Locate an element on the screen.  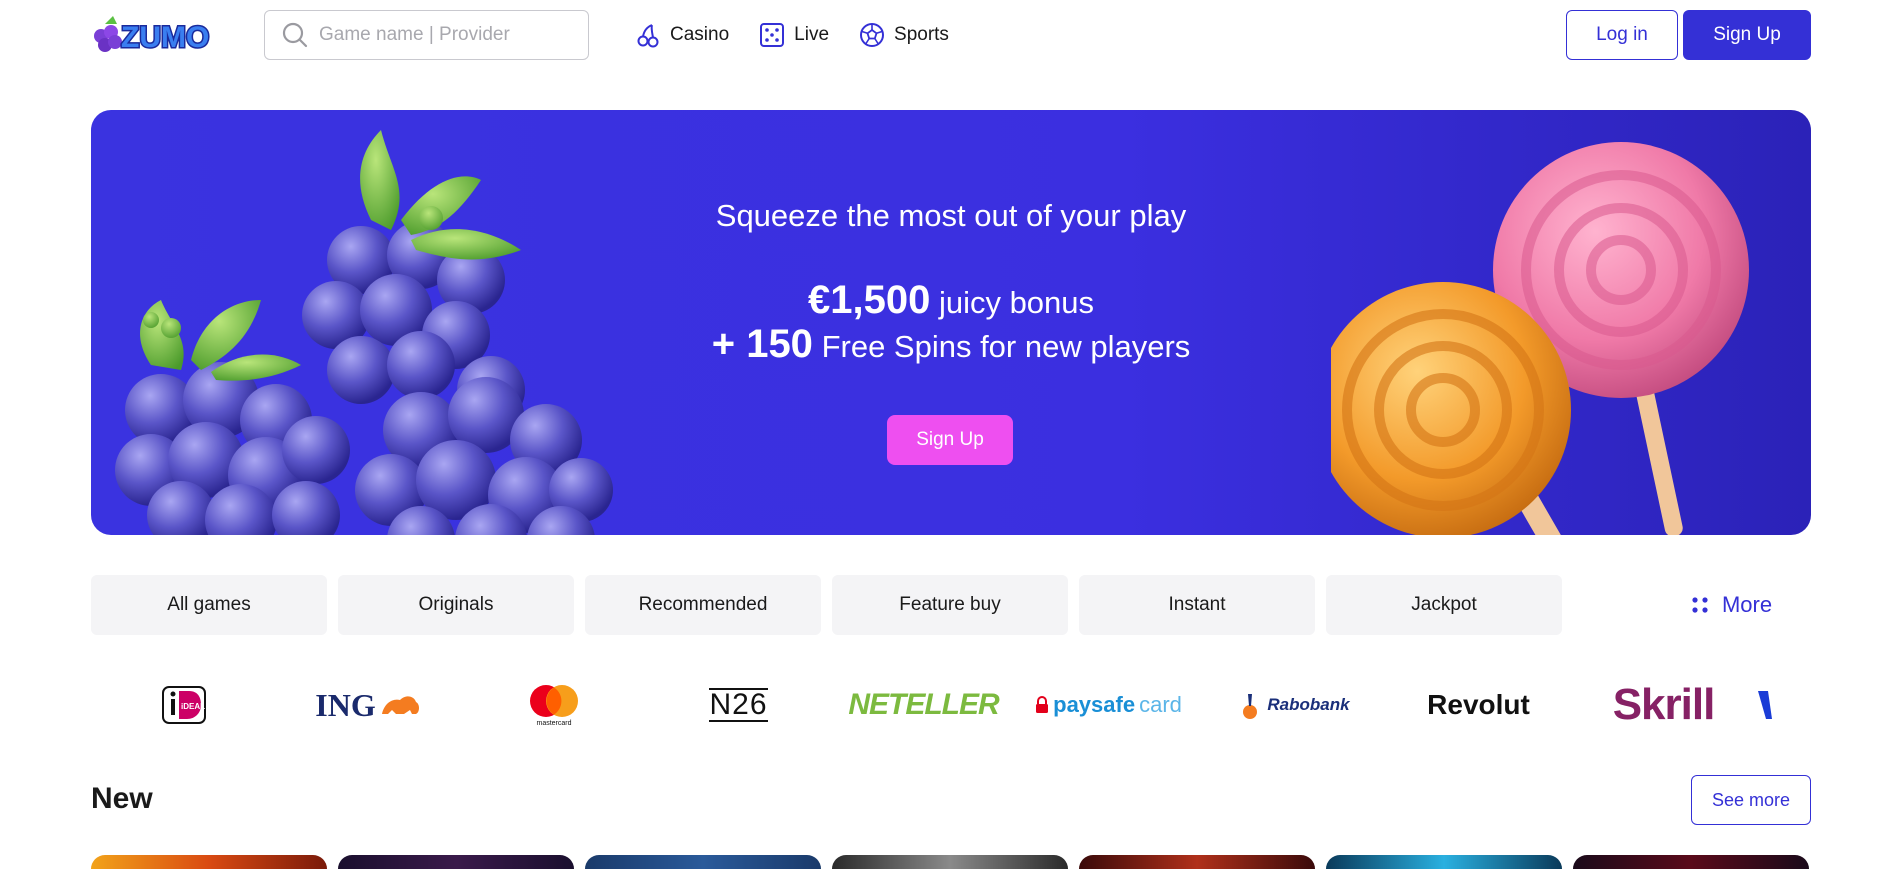
new-games-row is located at coordinates (951, 862).